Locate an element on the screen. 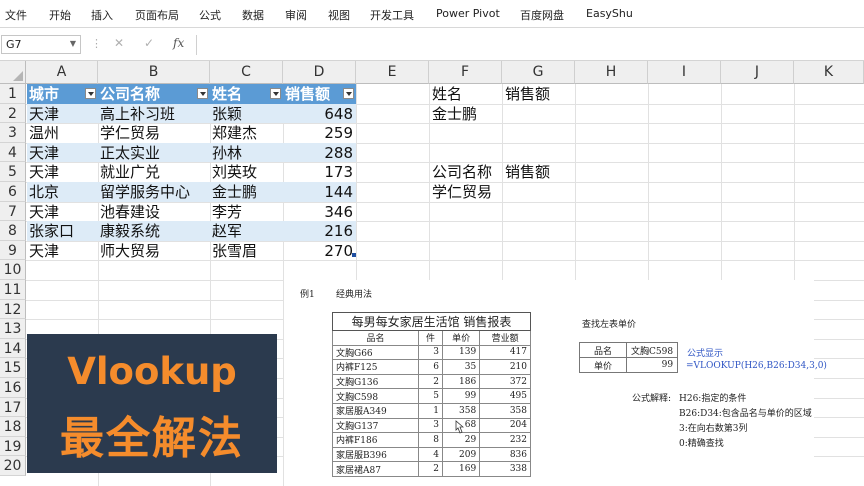  table-cell: 留学服务中心 is located at coordinates (154, 192).